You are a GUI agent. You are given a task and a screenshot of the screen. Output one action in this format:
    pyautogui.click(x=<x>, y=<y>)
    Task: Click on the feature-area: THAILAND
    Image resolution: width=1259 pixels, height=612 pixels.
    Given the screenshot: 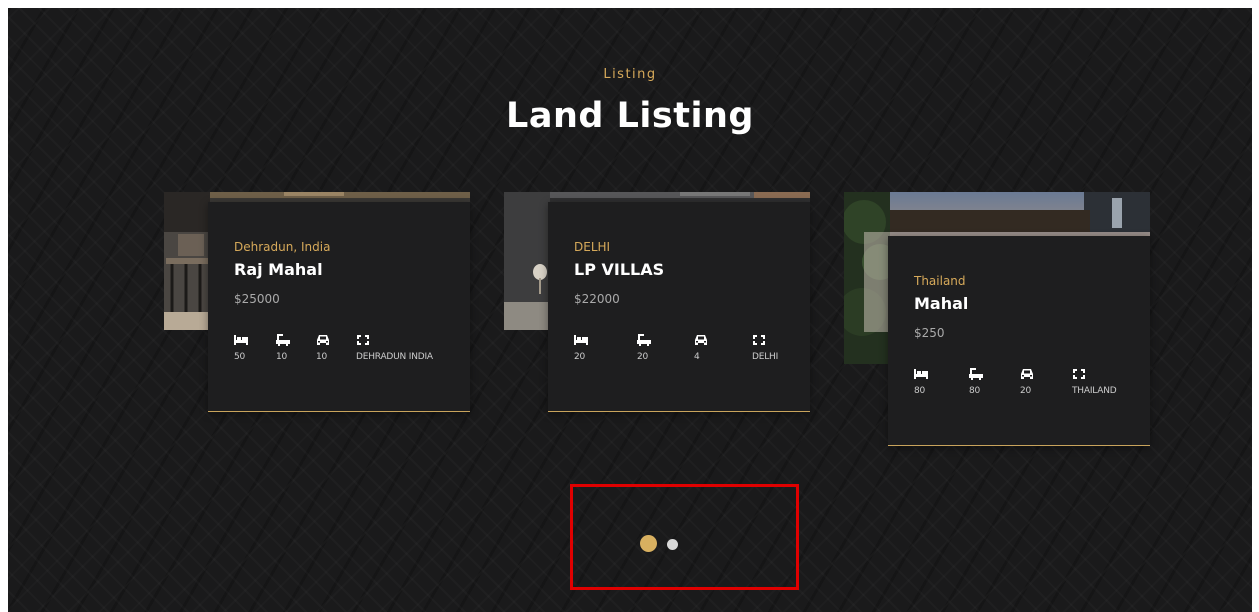 What is the action you would take?
    pyautogui.click(x=1110, y=382)
    